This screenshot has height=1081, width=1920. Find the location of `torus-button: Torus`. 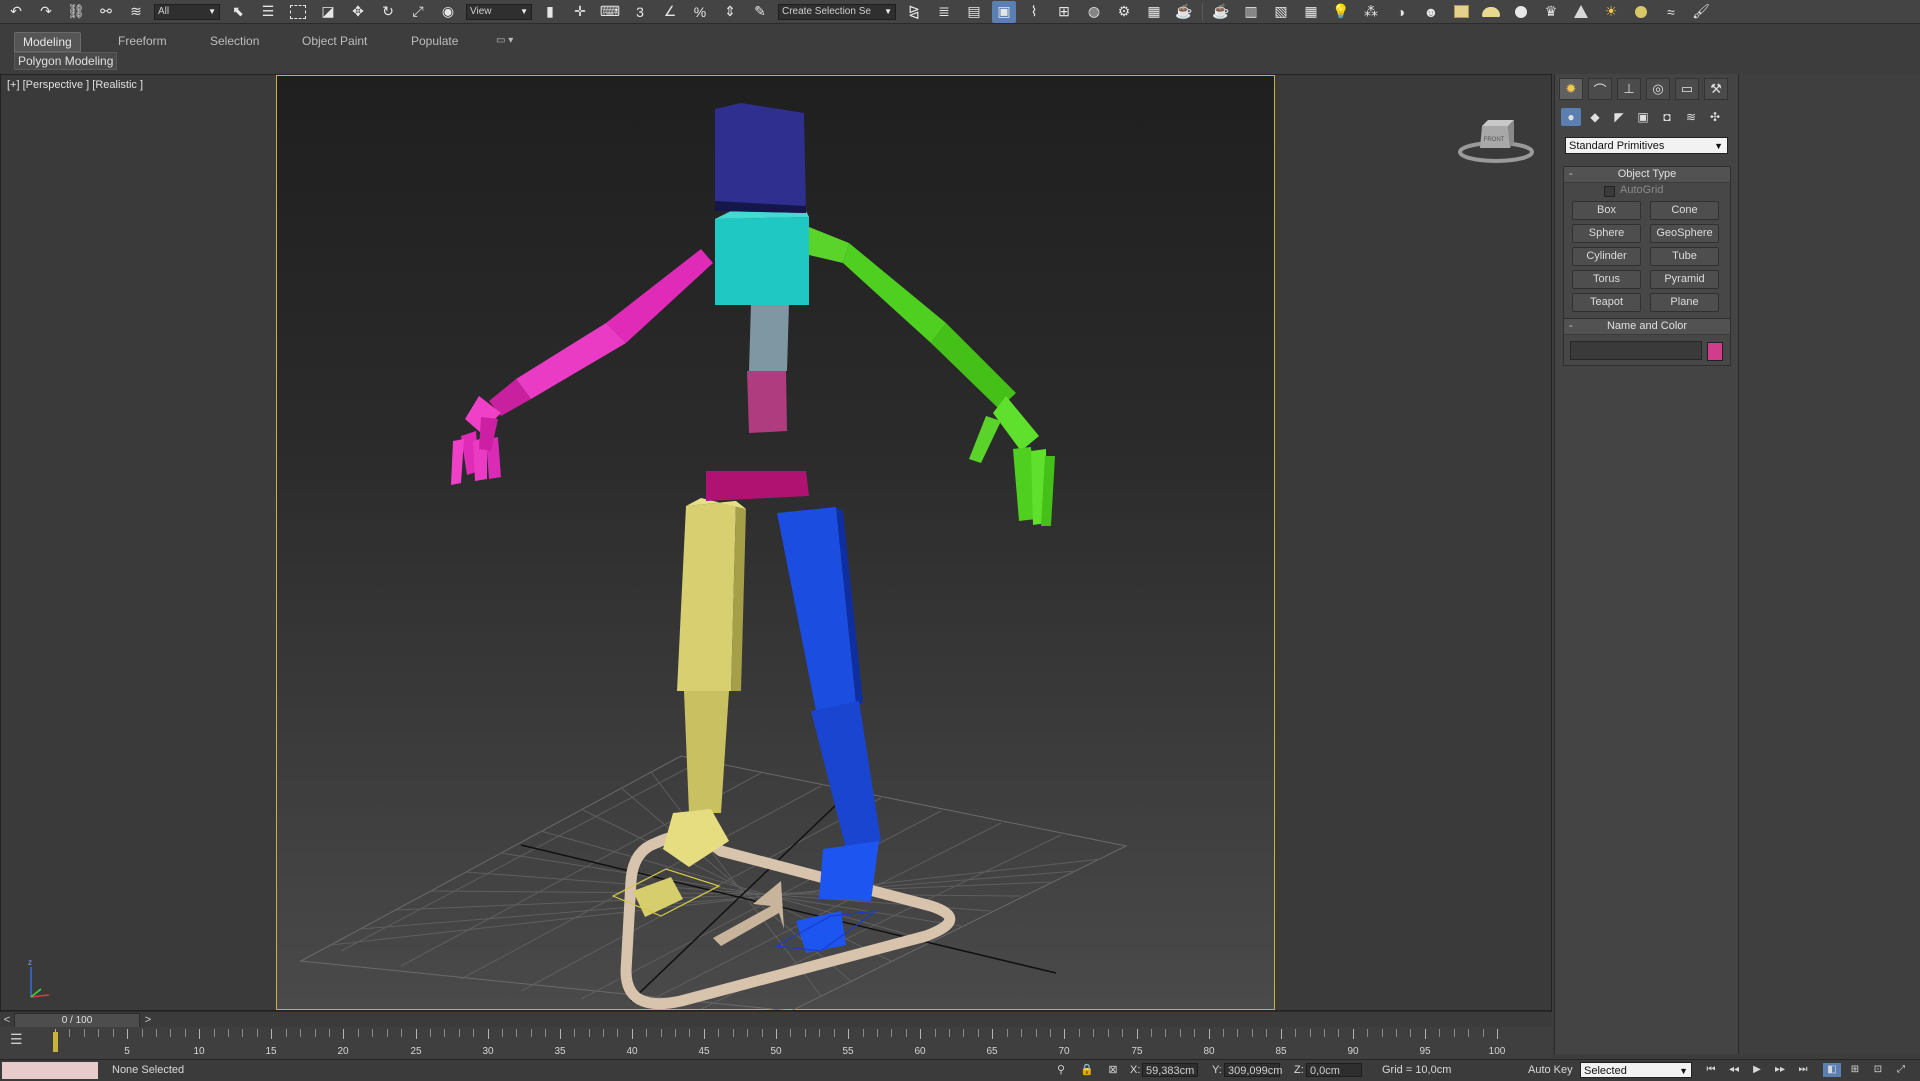

torus-button: Torus is located at coordinates (1606, 279).